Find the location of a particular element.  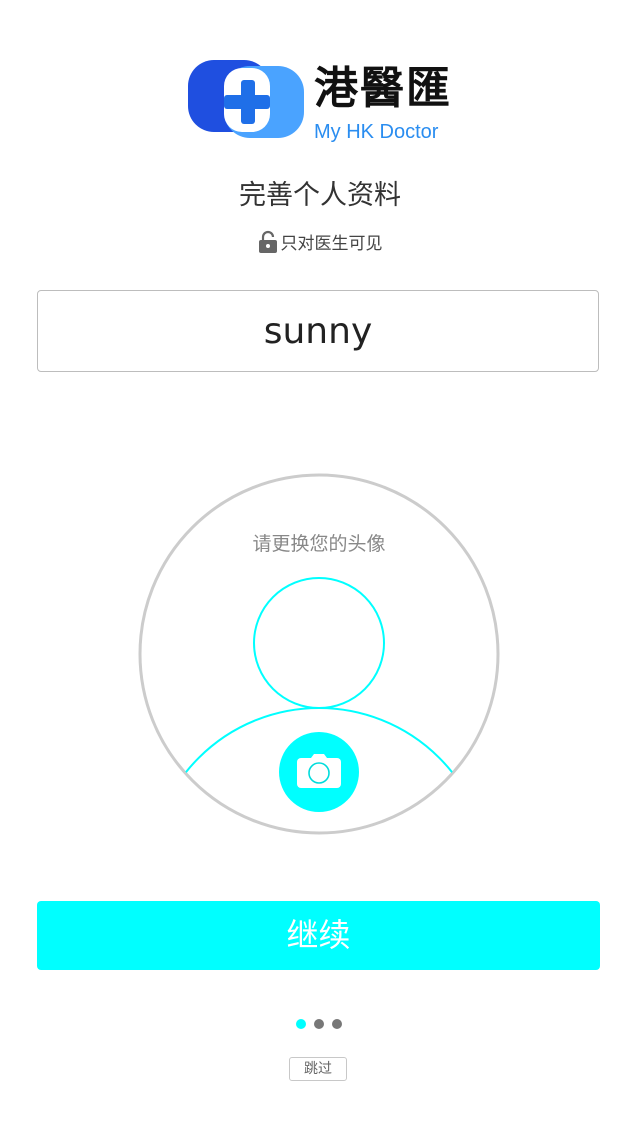

change-avatar-button is located at coordinates (319, 772).